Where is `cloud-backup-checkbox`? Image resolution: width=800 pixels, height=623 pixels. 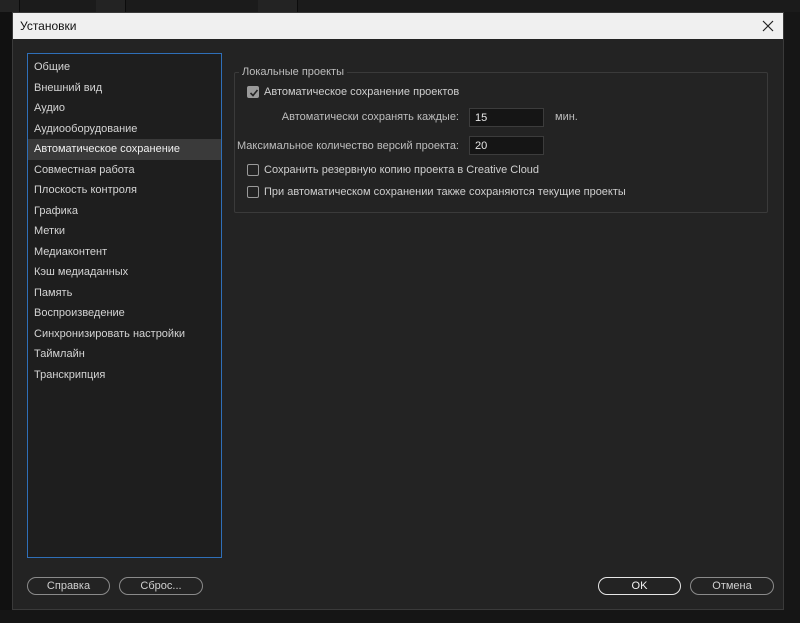 cloud-backup-checkbox is located at coordinates (253, 170).